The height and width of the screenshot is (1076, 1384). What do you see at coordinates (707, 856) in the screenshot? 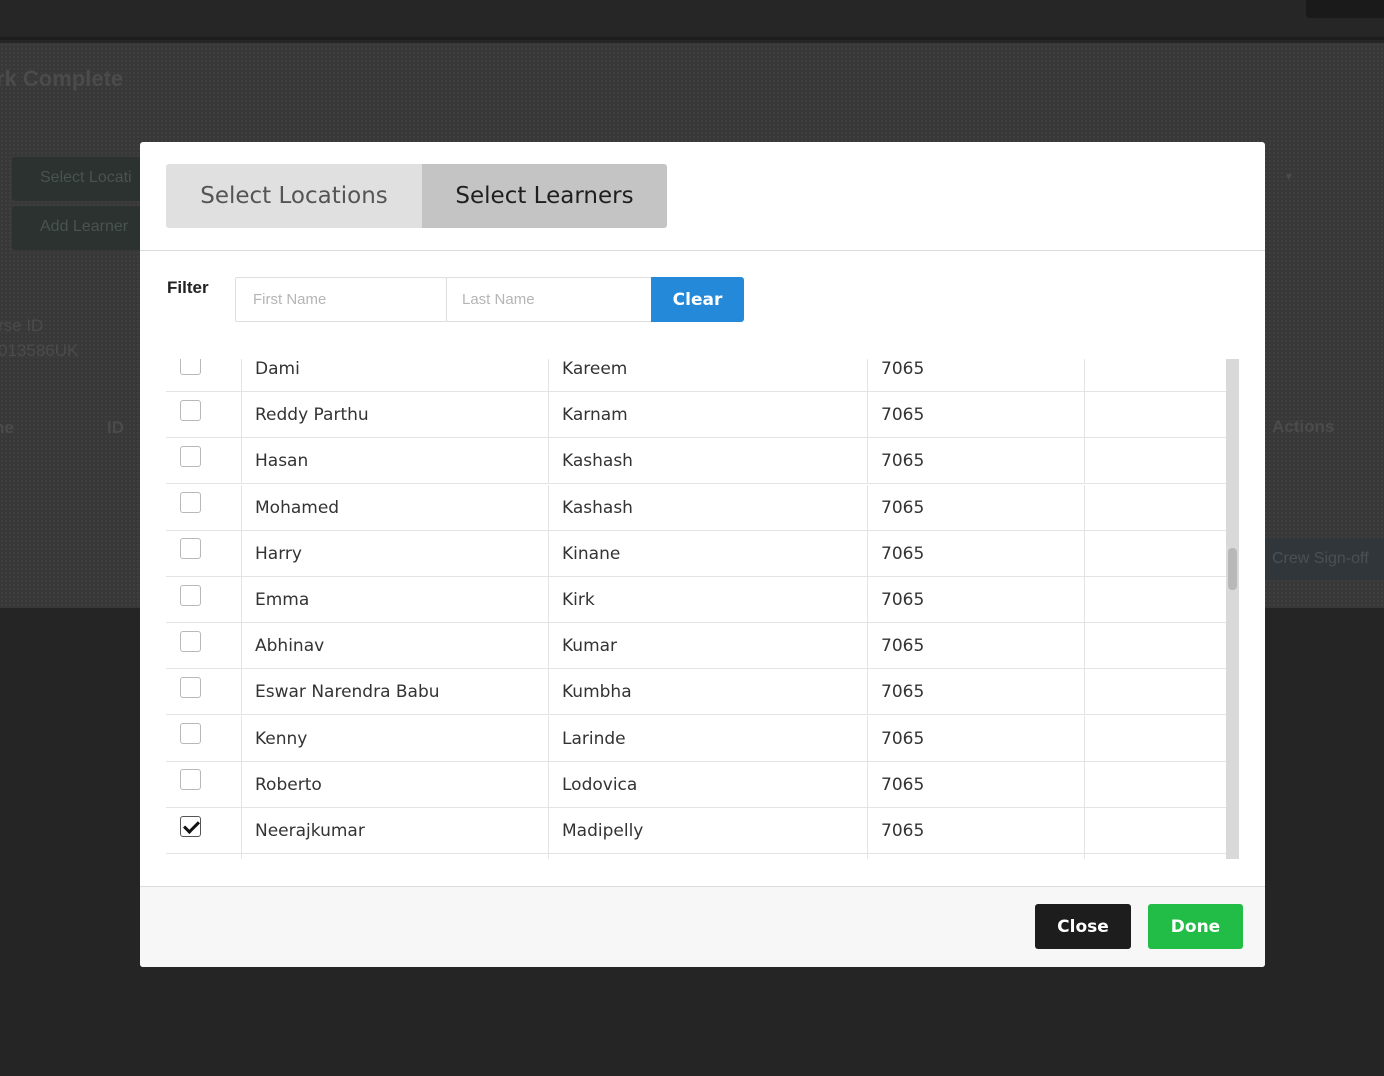
I see `last-name-cell` at bounding box center [707, 856].